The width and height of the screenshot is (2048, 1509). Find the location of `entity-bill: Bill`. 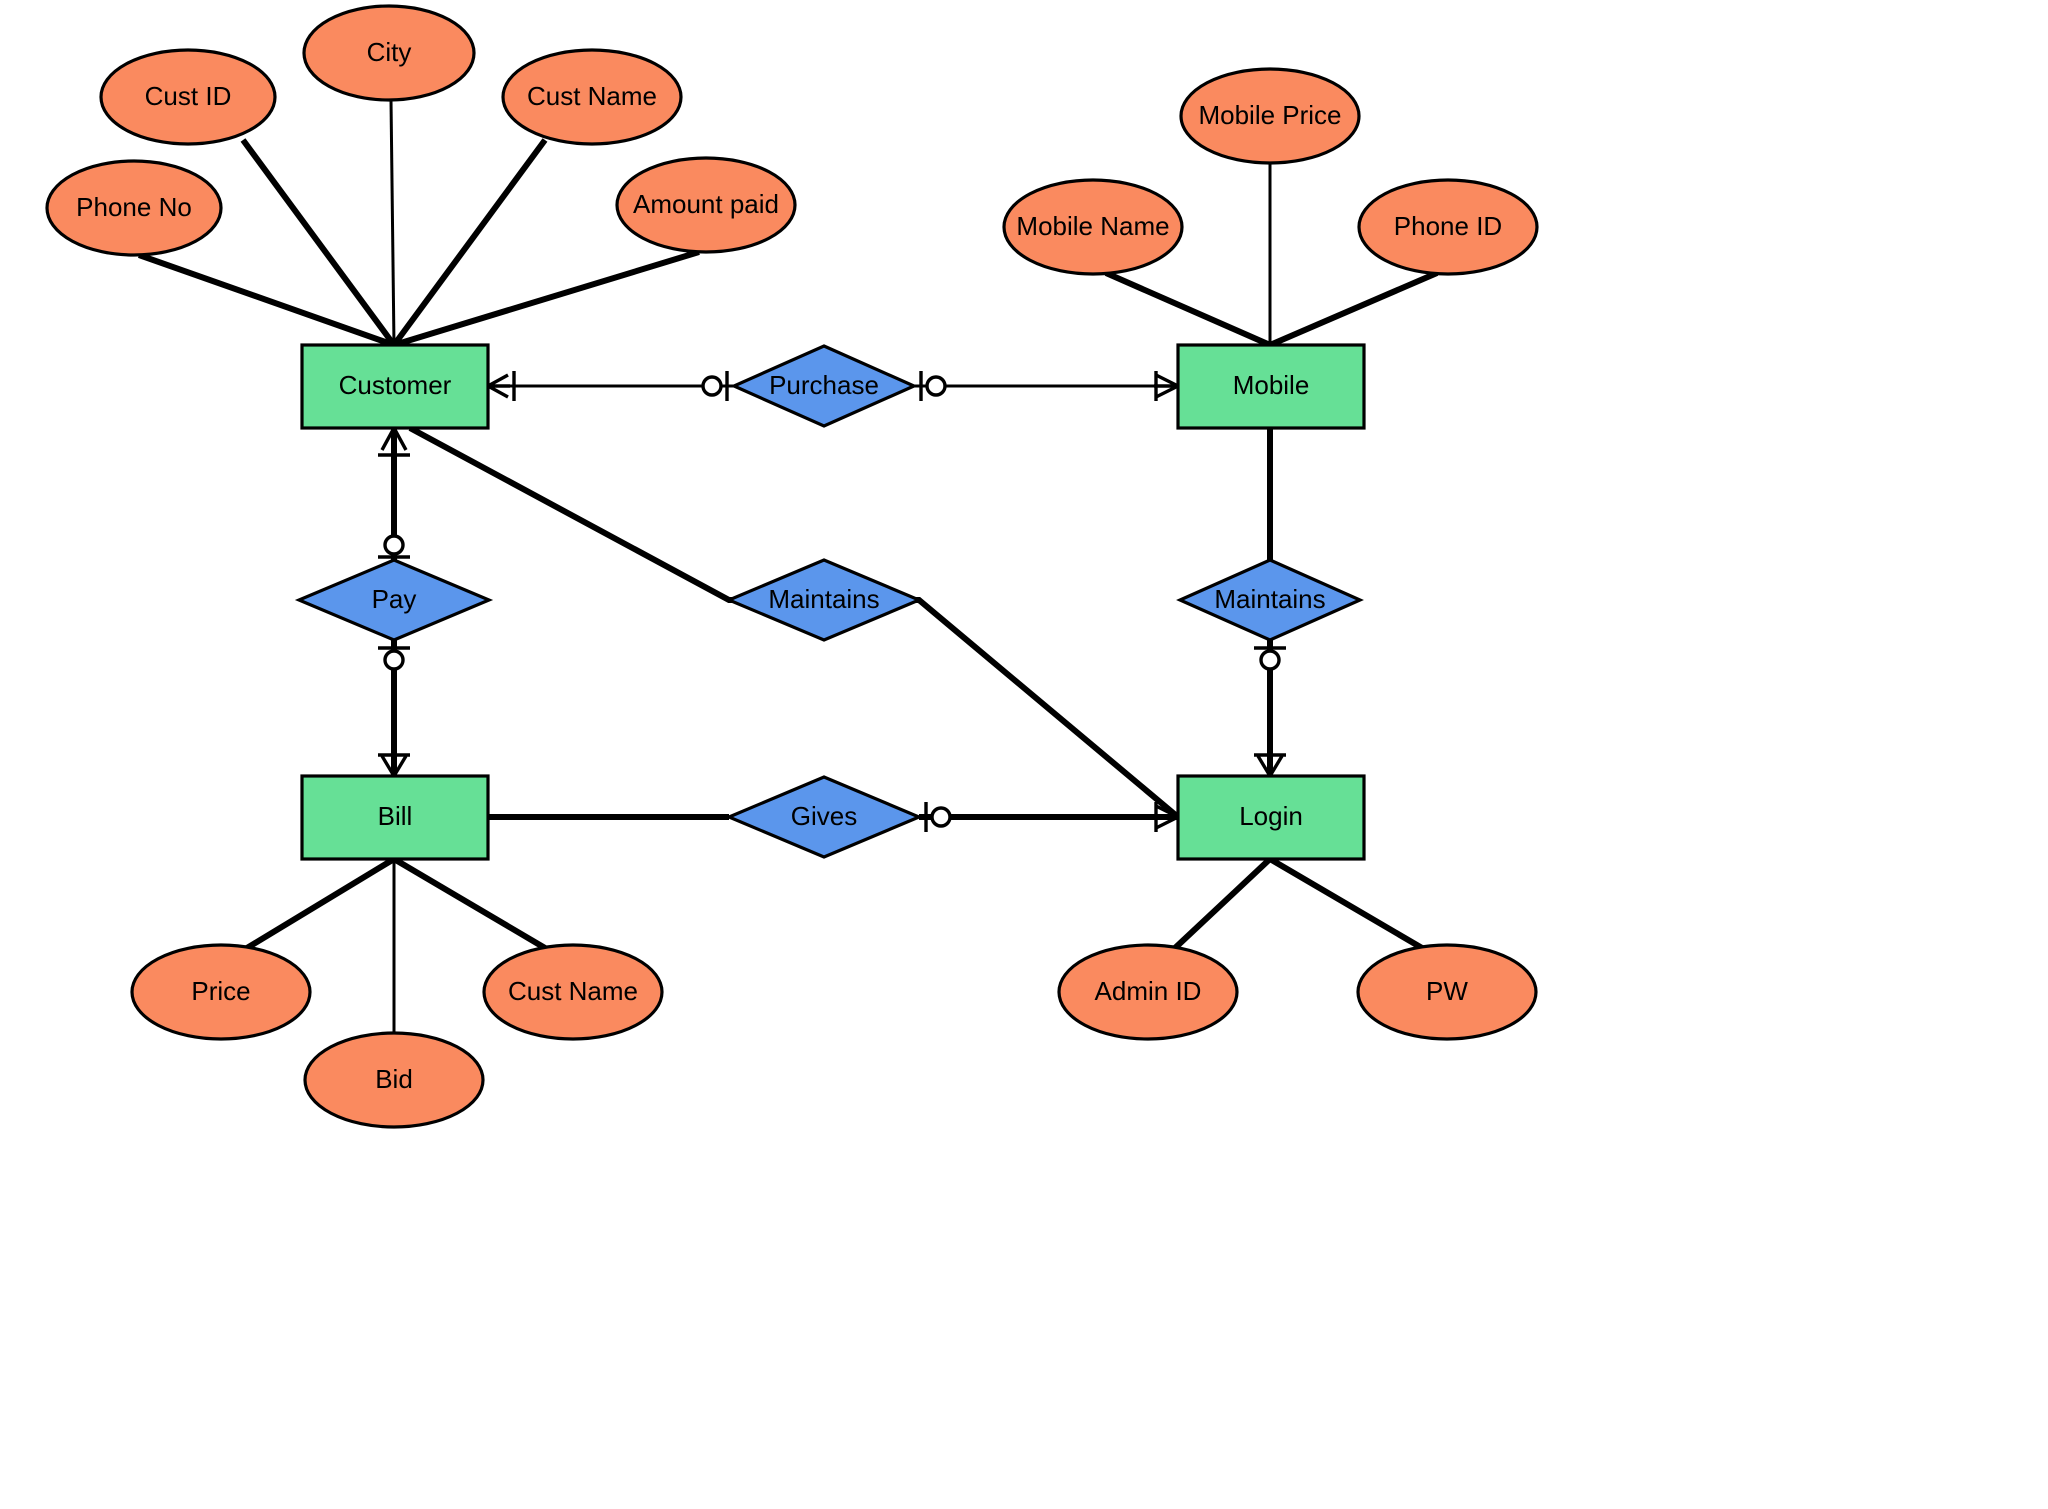

entity-bill: Bill is located at coordinates (395, 817).